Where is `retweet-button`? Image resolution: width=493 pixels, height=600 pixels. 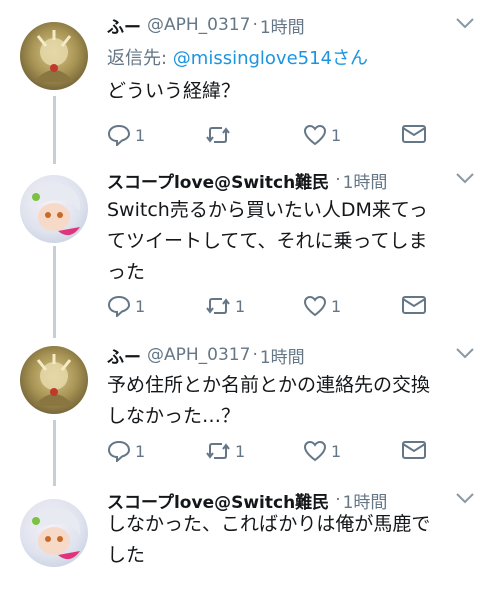
retweet-button is located at coordinates (220, 135).